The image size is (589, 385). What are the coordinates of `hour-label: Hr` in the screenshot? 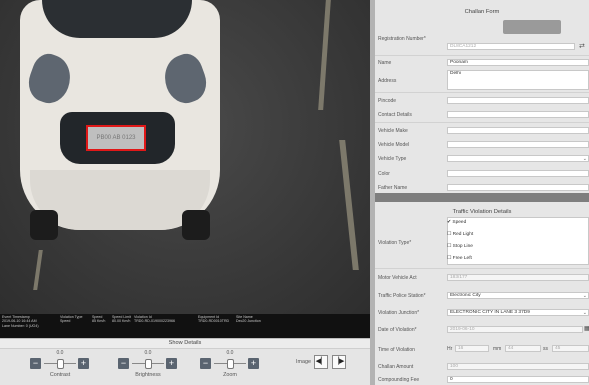 It's located at (450, 349).